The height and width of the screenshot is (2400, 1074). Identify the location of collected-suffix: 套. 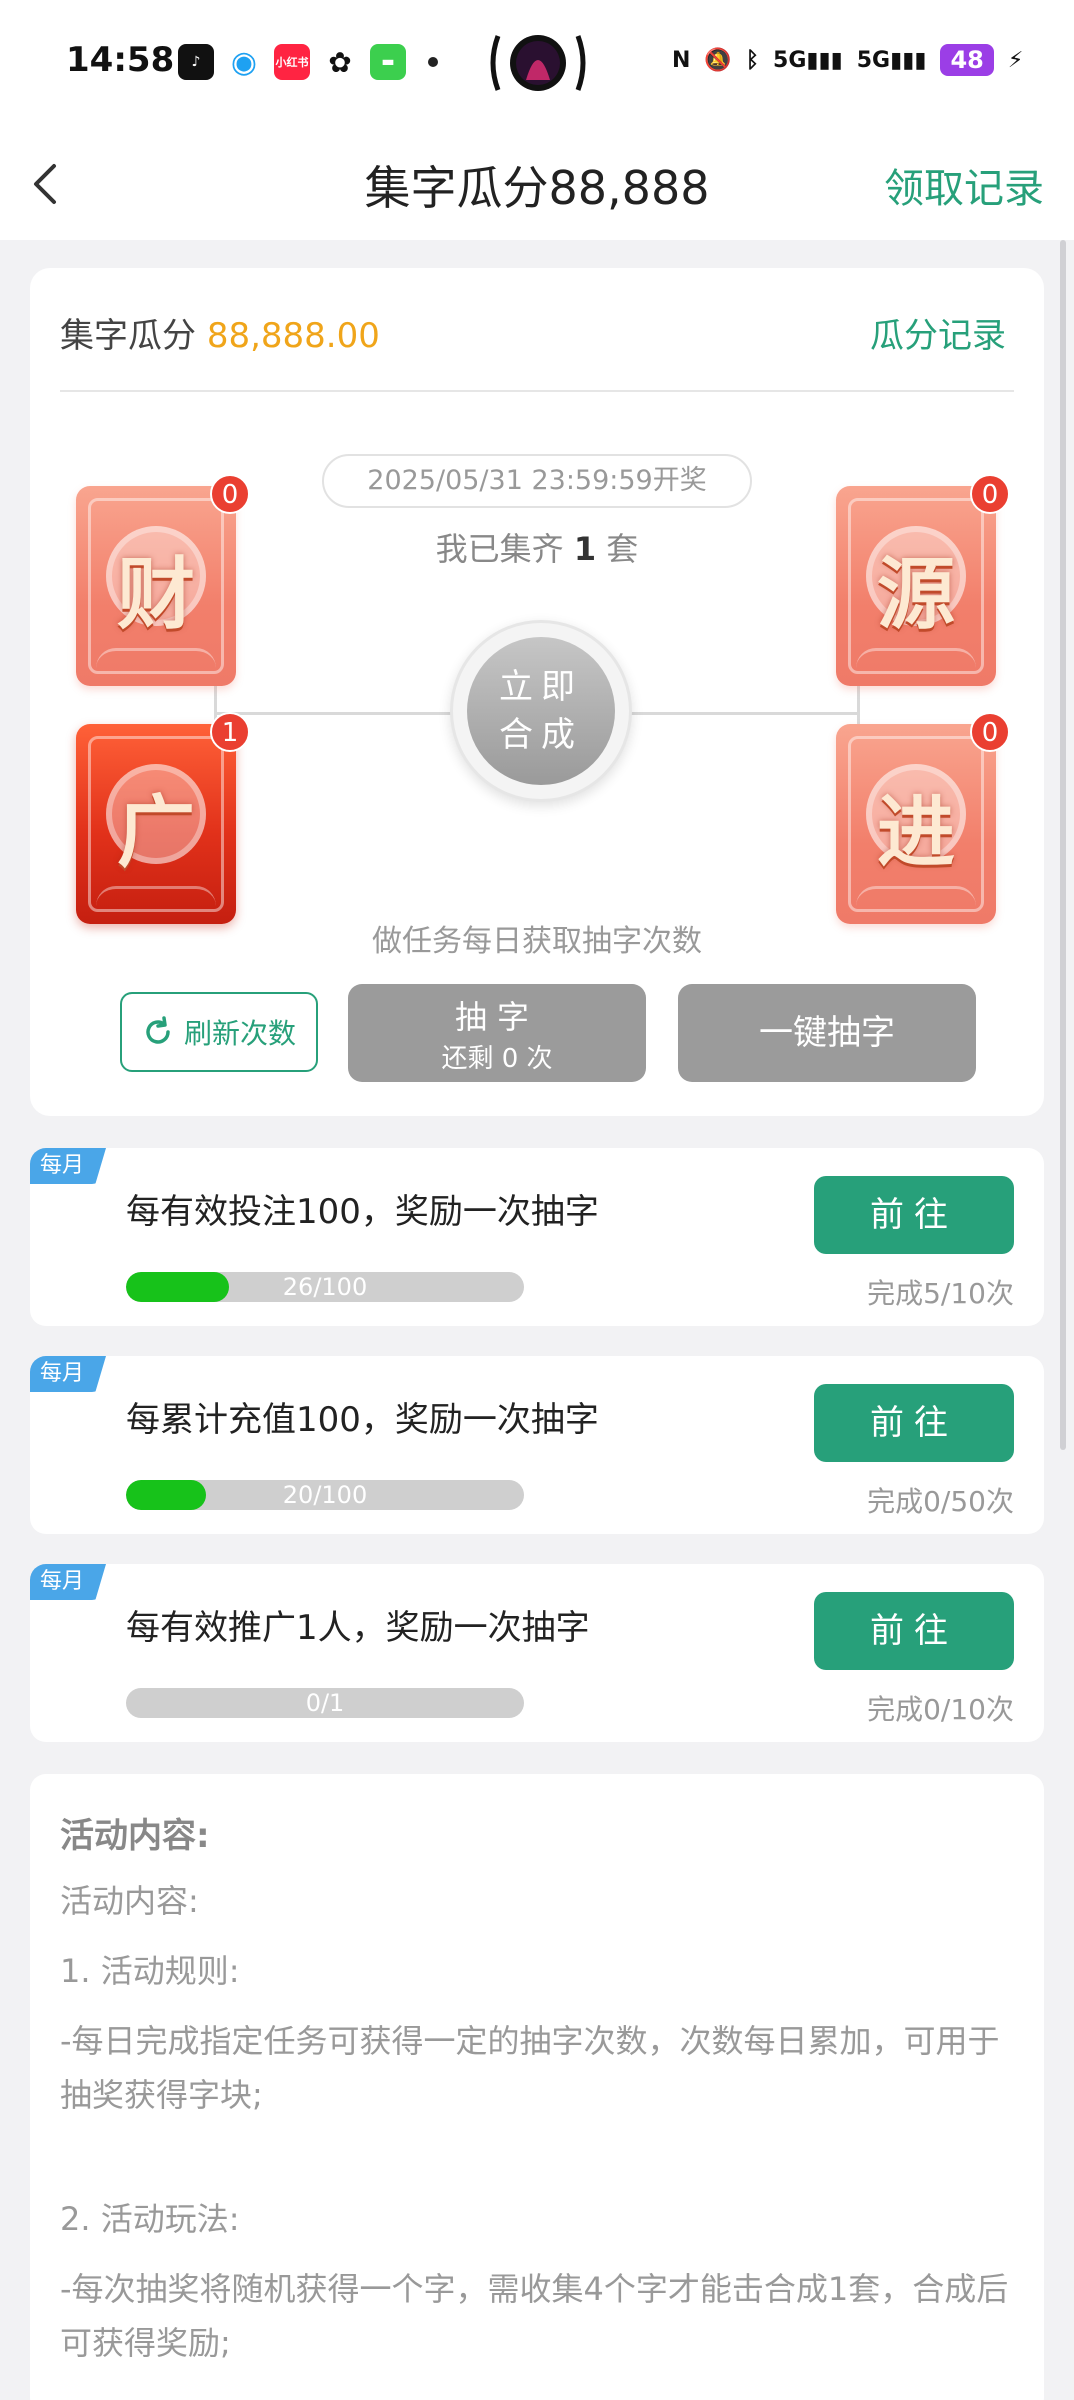
(622, 549).